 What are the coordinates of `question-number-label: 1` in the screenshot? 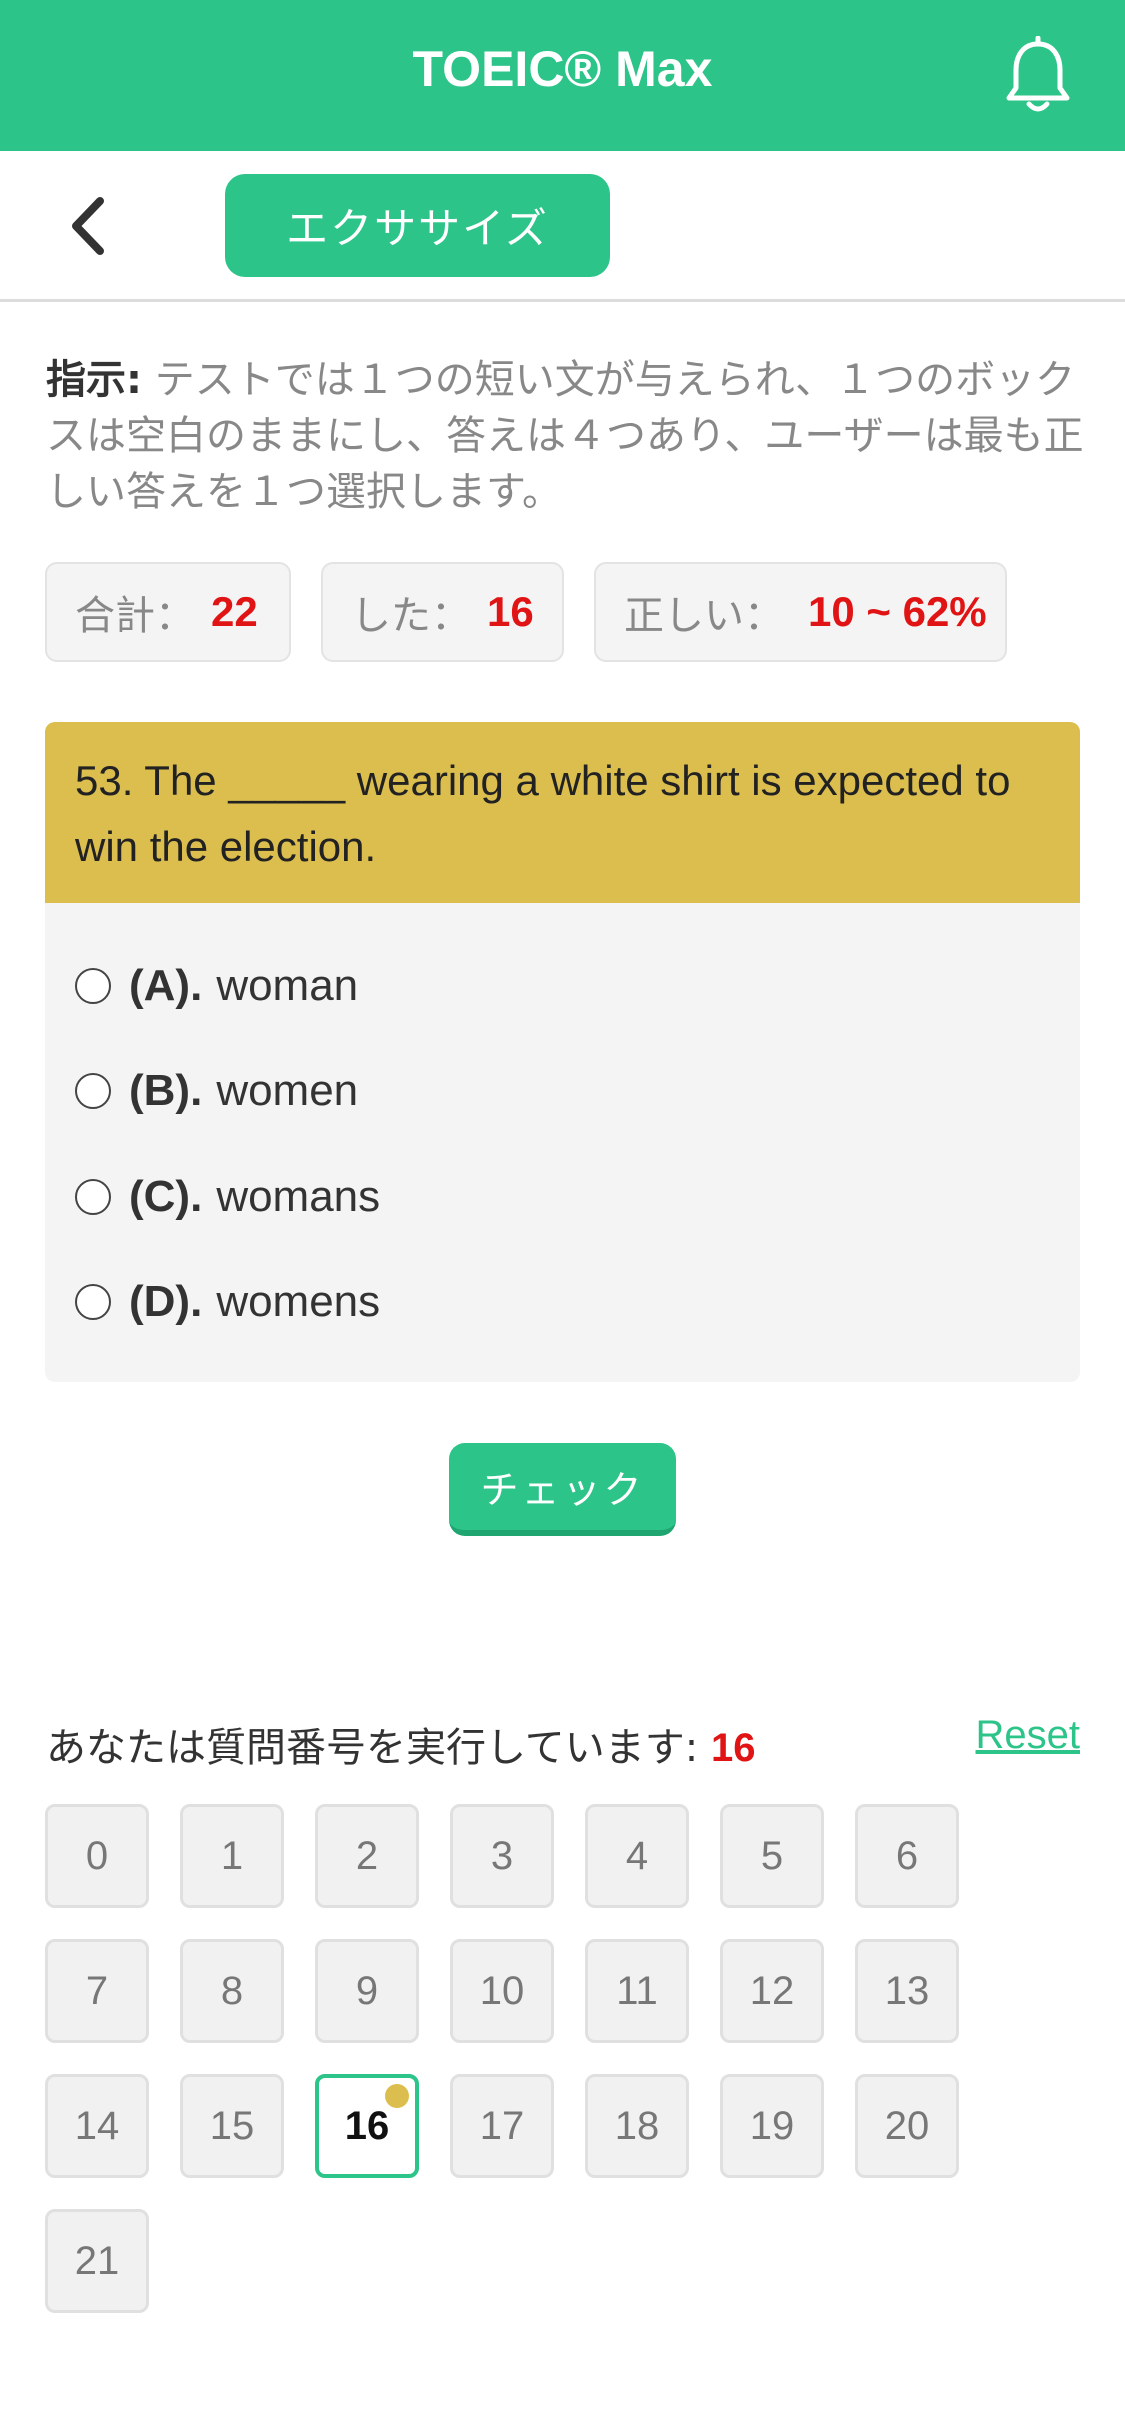 It's located at (232, 1855).